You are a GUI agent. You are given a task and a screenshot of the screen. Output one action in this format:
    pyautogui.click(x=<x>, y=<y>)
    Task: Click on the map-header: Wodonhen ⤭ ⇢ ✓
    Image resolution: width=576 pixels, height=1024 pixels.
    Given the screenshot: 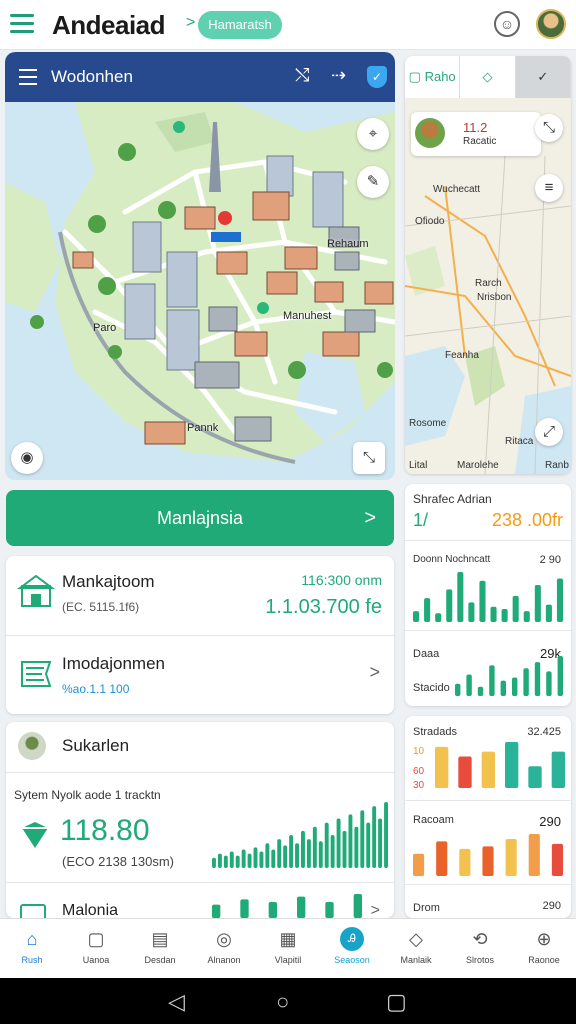 What is the action you would take?
    pyautogui.click(x=200, y=77)
    